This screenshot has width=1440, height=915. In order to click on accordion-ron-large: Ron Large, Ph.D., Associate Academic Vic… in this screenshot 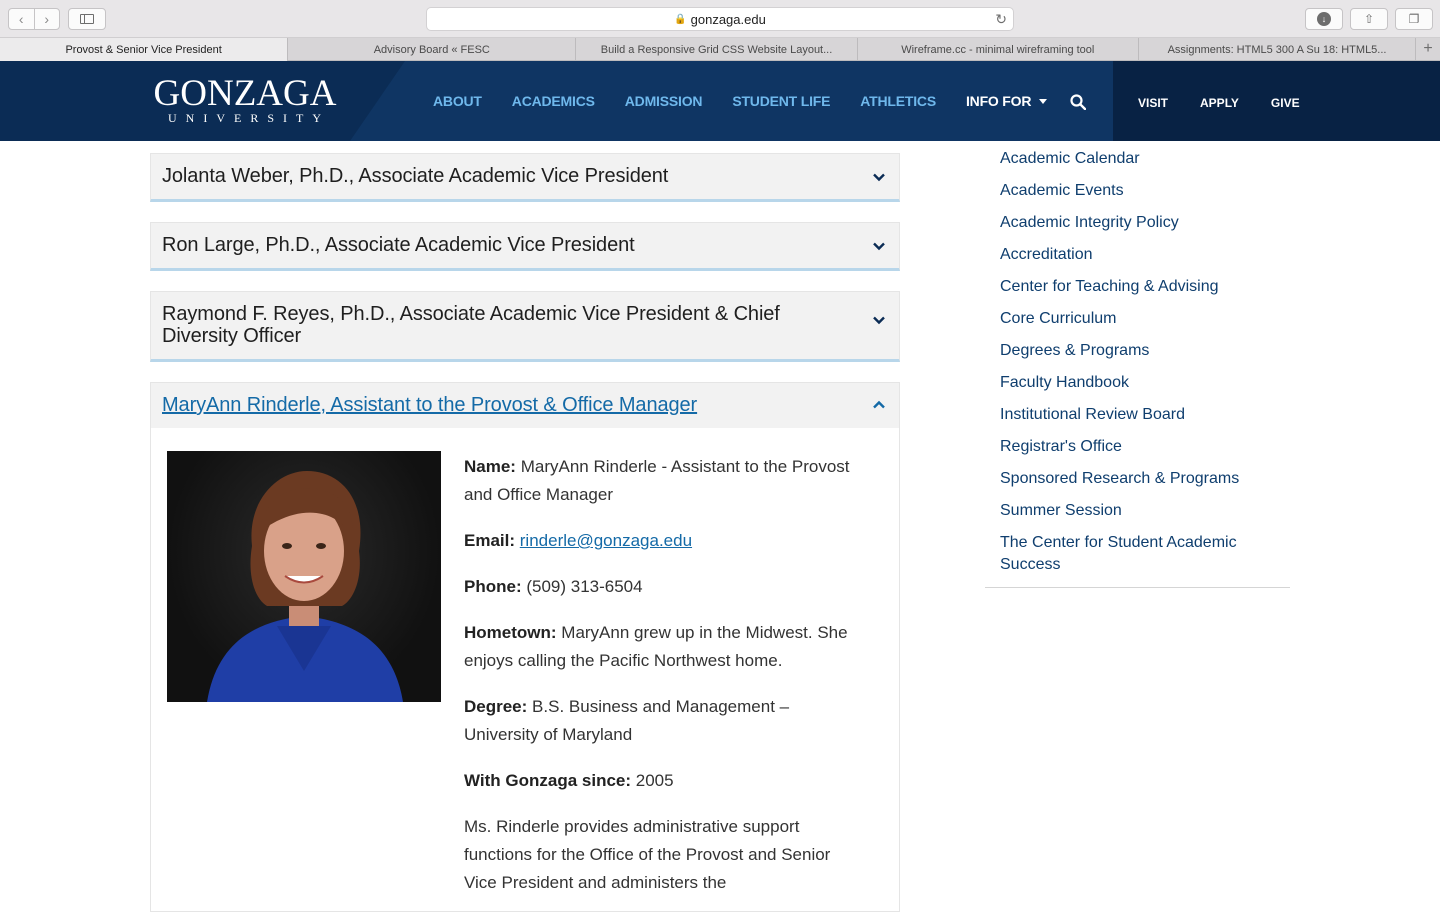, I will do `click(525, 246)`.